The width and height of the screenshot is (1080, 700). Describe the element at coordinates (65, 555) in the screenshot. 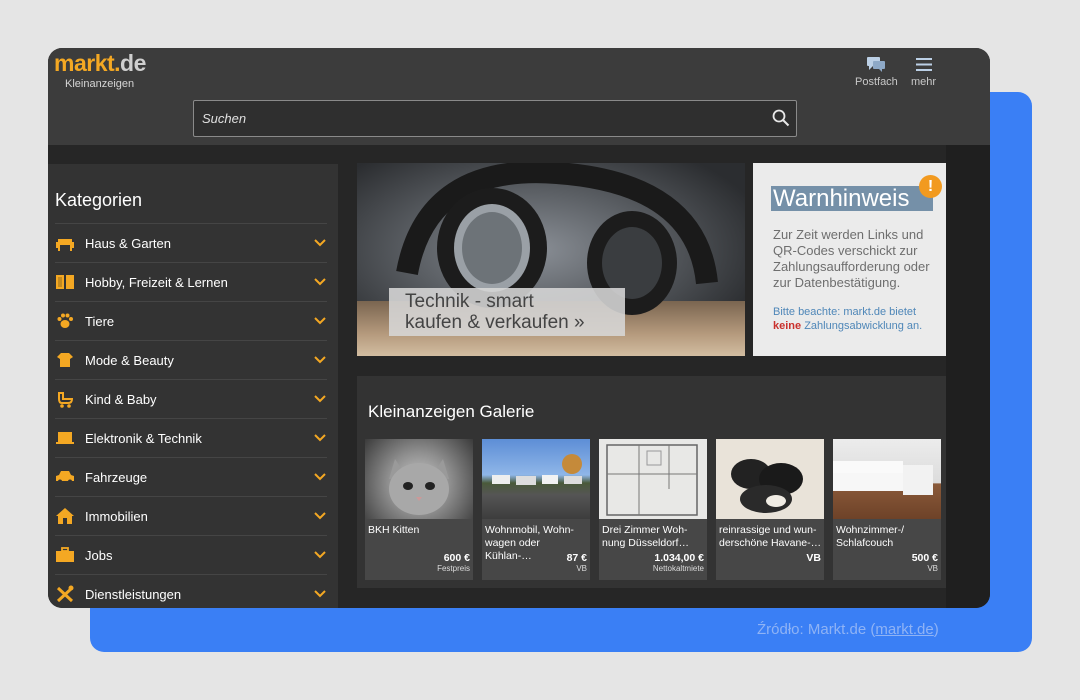

I see `briefcase-icon` at that location.